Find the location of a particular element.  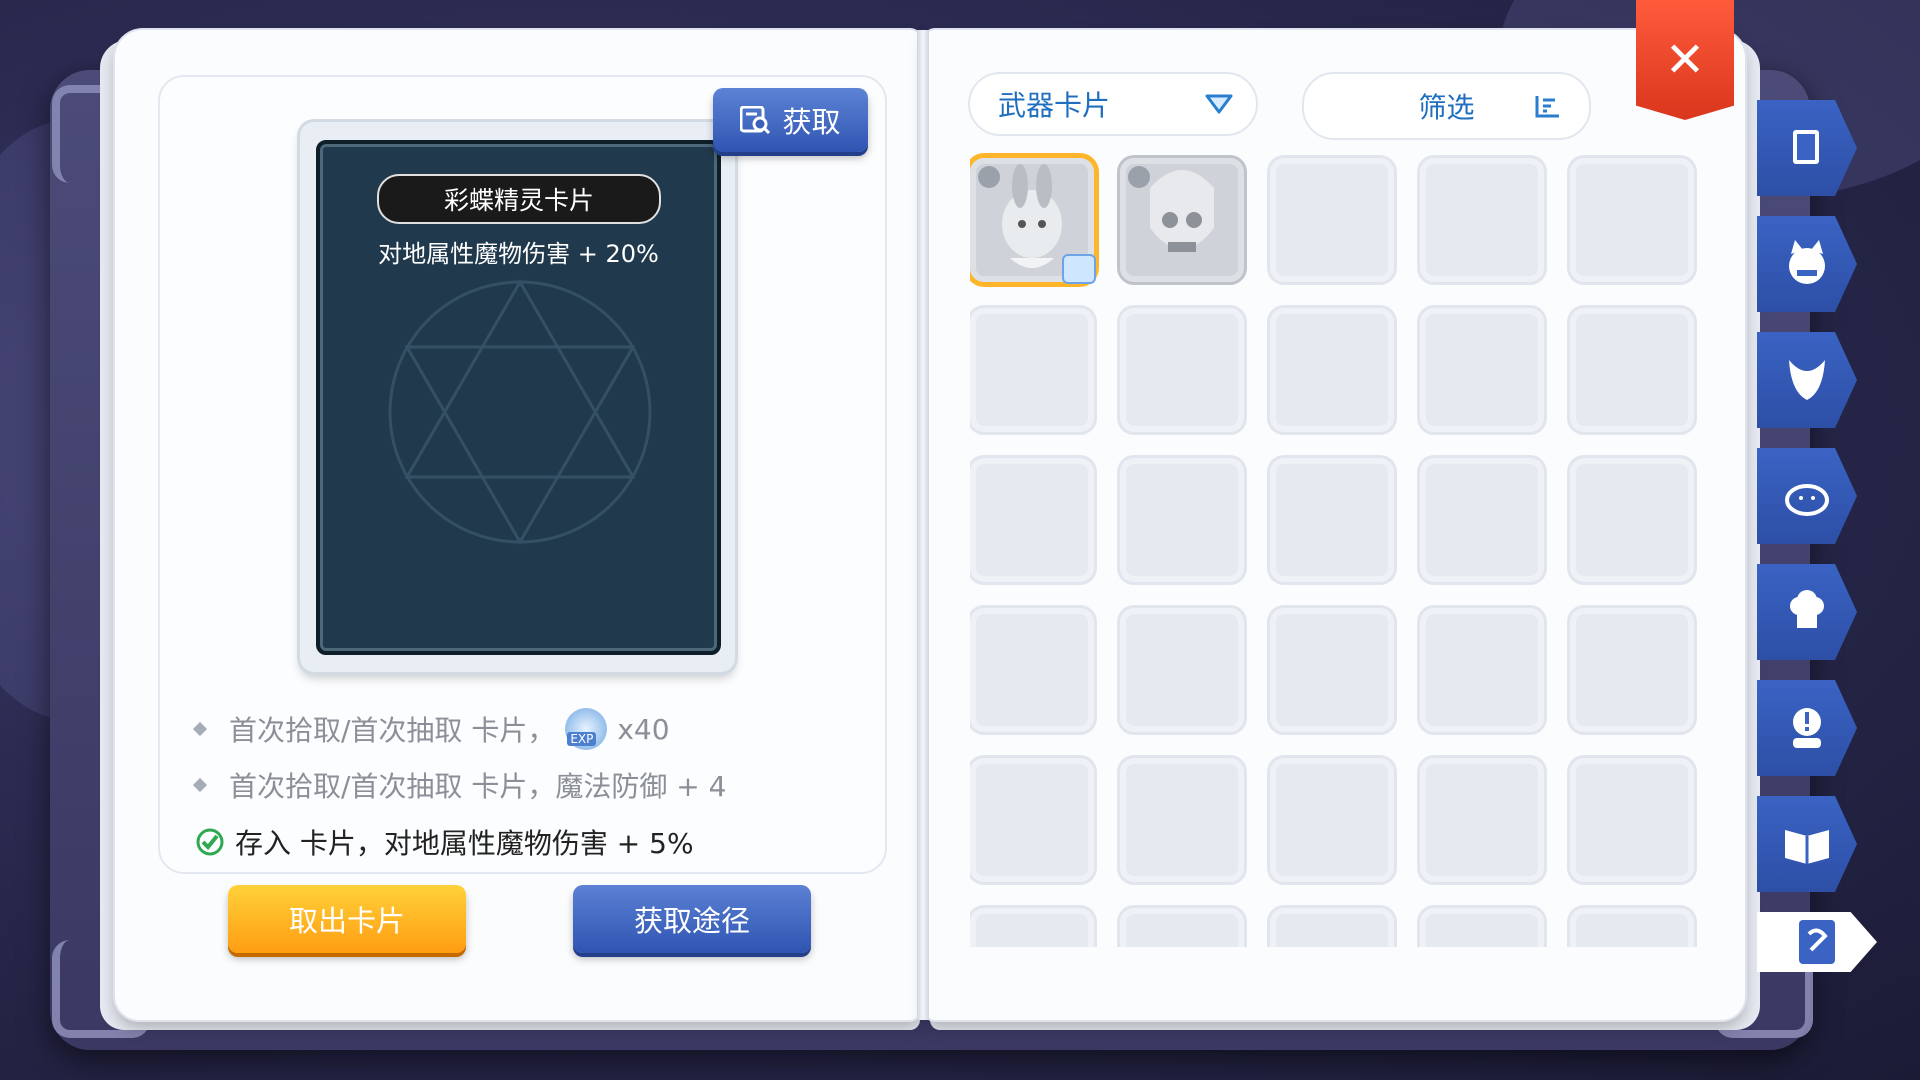

side-tab-open-book is located at coordinates (1807, 844).